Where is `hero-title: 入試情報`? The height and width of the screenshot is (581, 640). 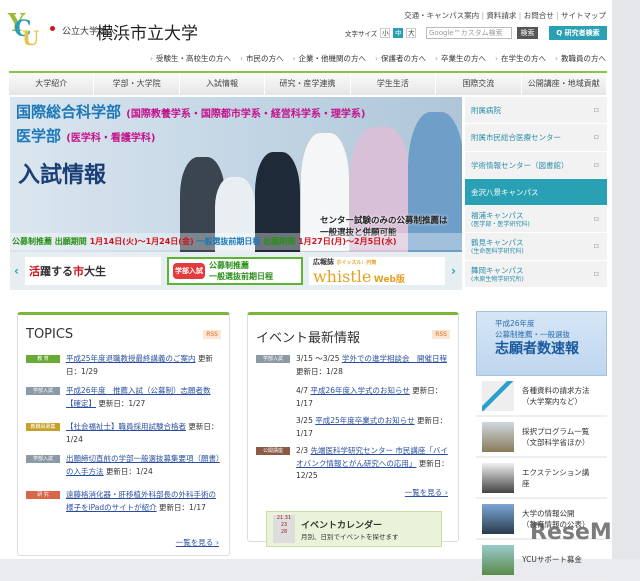
hero-title: 入試情報 is located at coordinates (62, 175).